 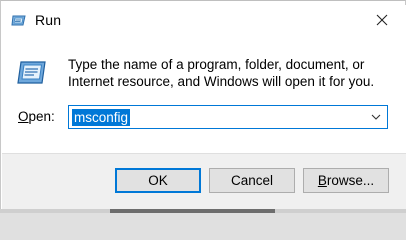 What do you see at coordinates (204, 20) in the screenshot?
I see `title-bar: Run` at bounding box center [204, 20].